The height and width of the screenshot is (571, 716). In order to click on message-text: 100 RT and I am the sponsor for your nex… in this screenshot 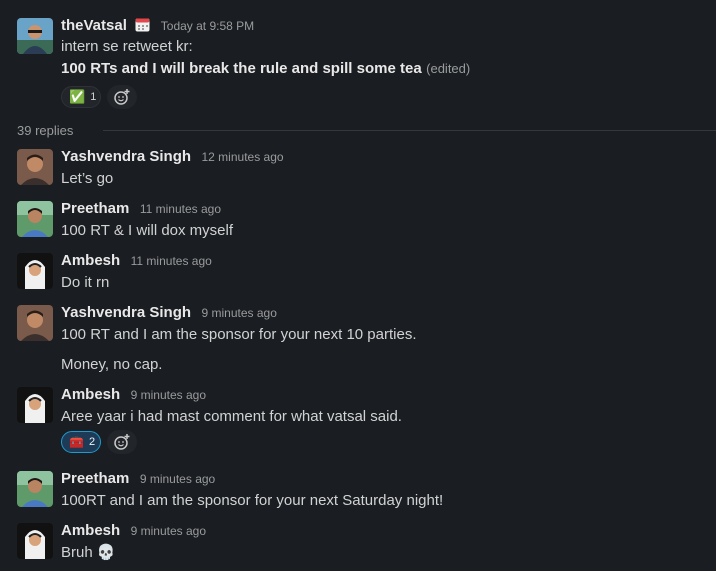, I will do `click(239, 334)`.